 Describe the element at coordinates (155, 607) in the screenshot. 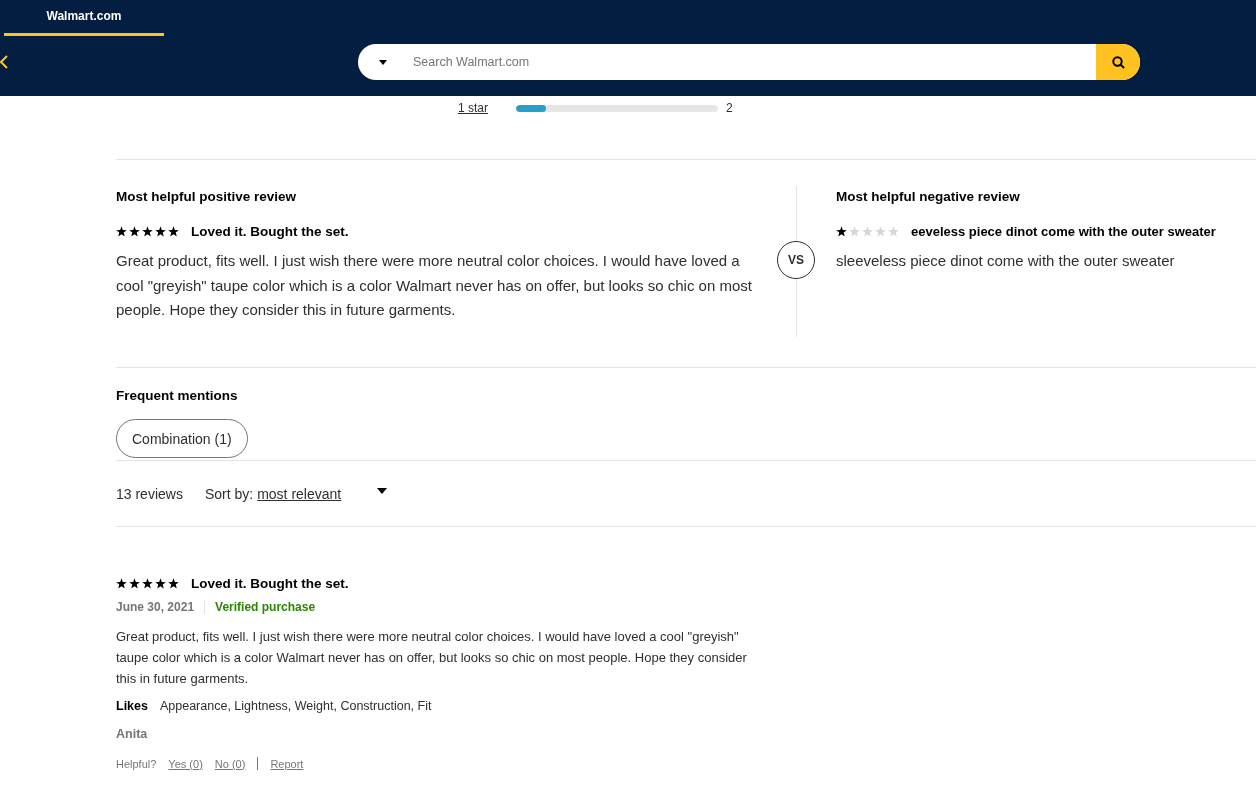

I see `review-date: June 30, 2021` at that location.